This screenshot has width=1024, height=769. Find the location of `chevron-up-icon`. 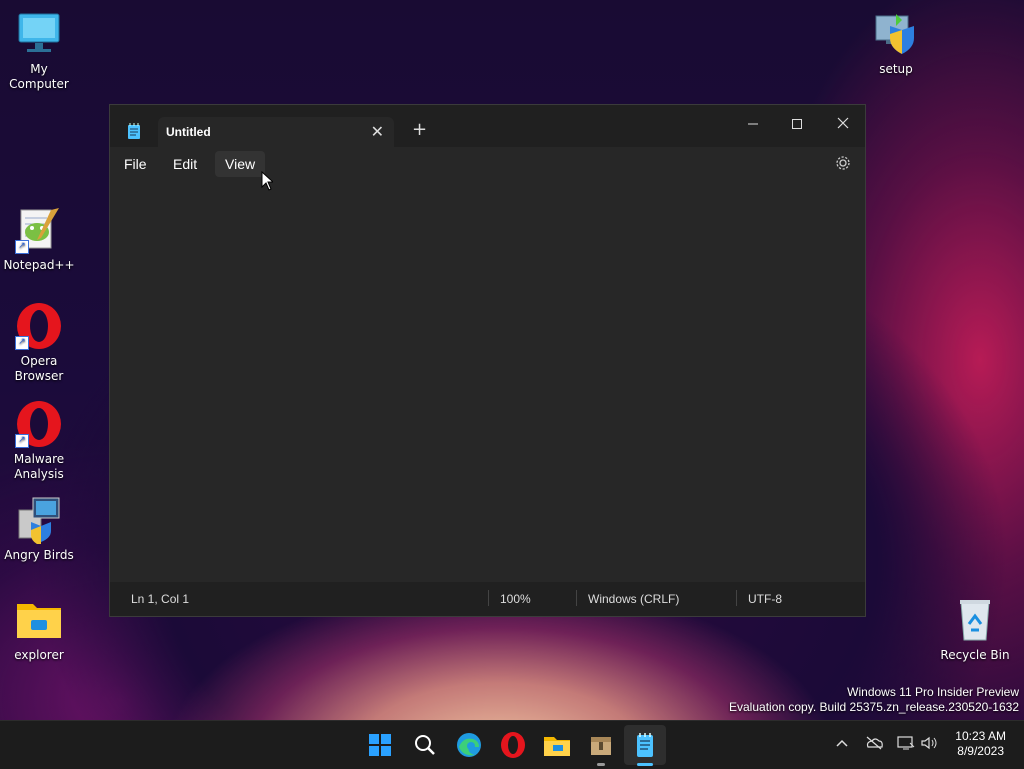

chevron-up-icon is located at coordinates (843, 744).